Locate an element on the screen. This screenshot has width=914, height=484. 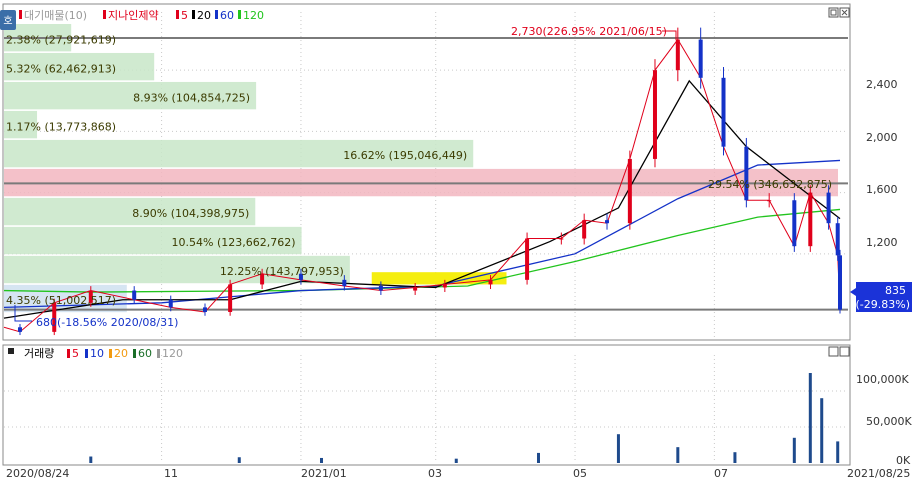
legend-ma20-swatch is located at coordinates (193, 14).